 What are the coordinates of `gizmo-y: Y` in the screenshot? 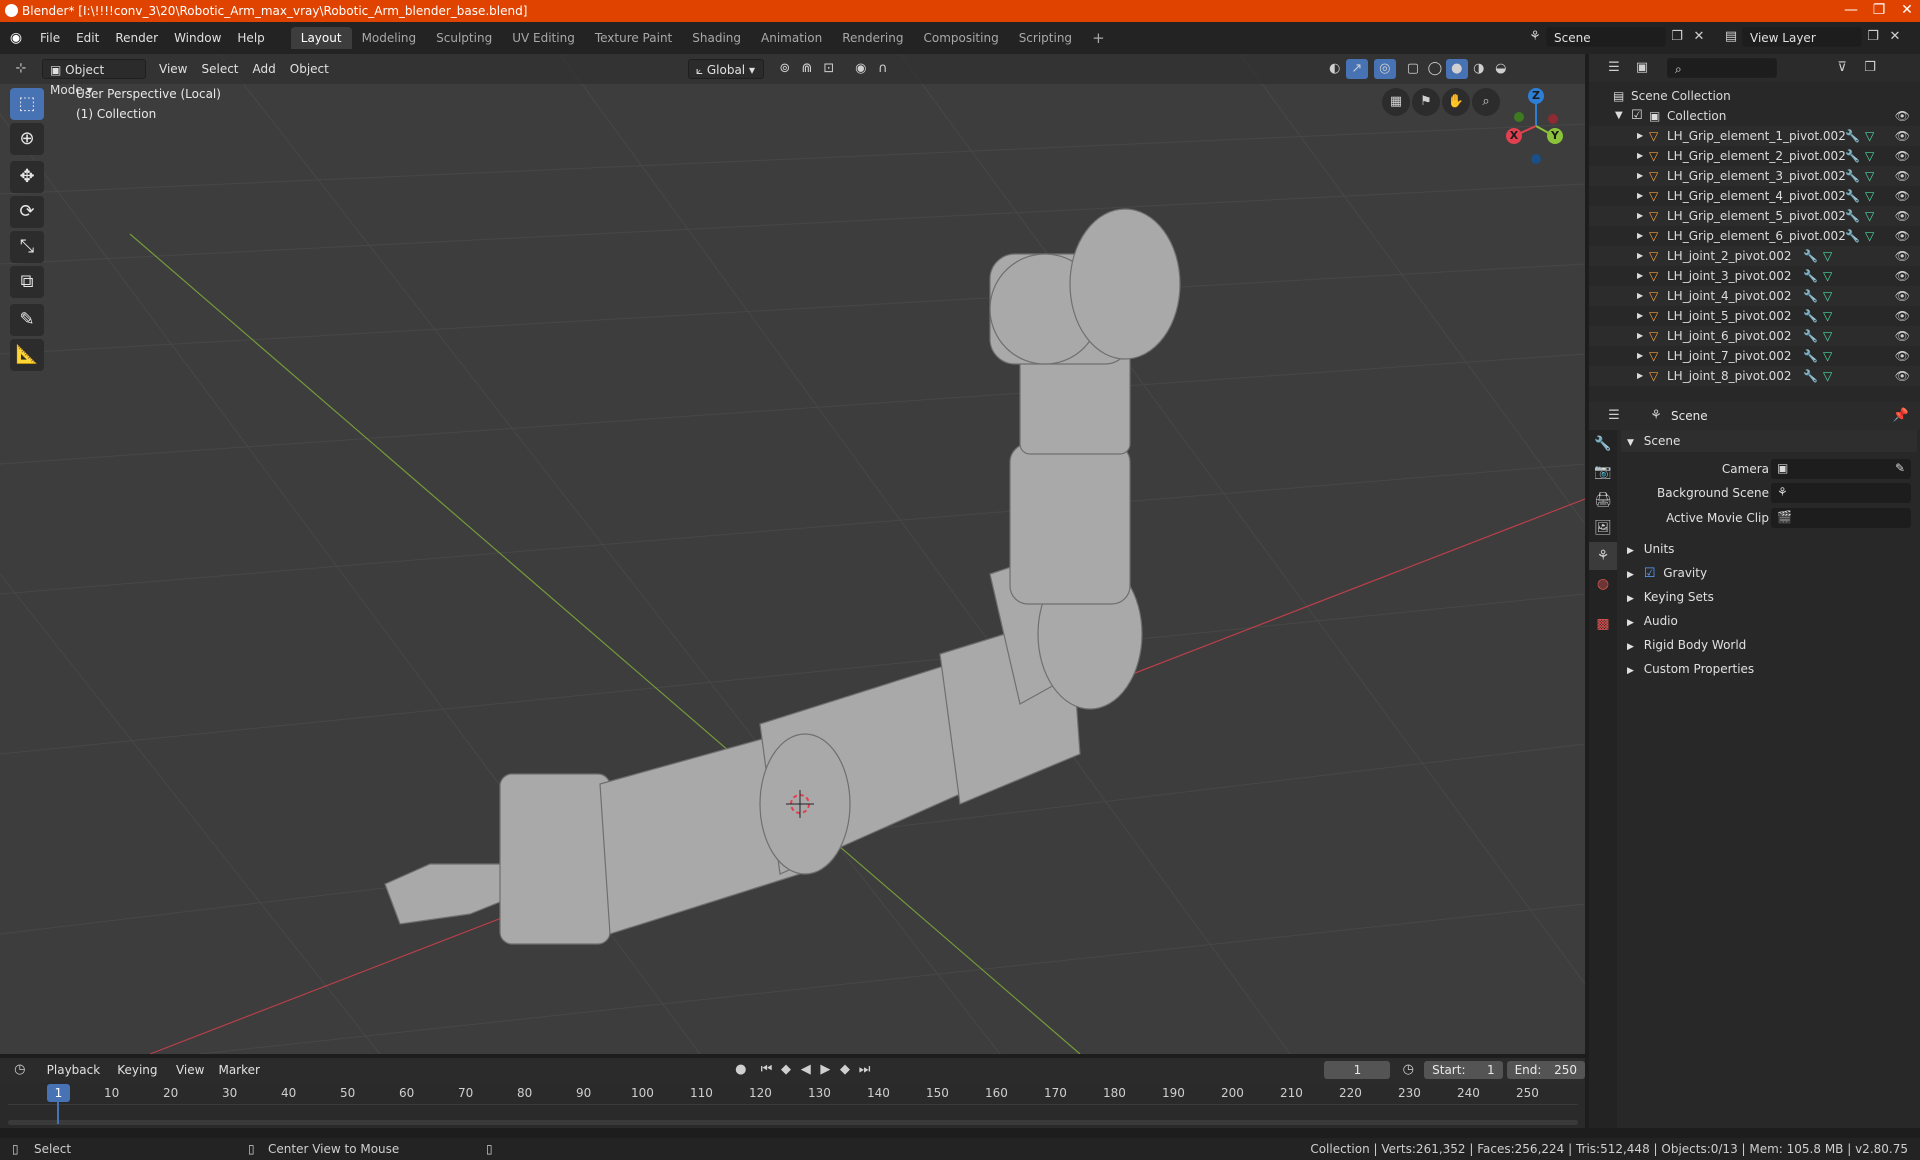 It's located at (1555, 136).